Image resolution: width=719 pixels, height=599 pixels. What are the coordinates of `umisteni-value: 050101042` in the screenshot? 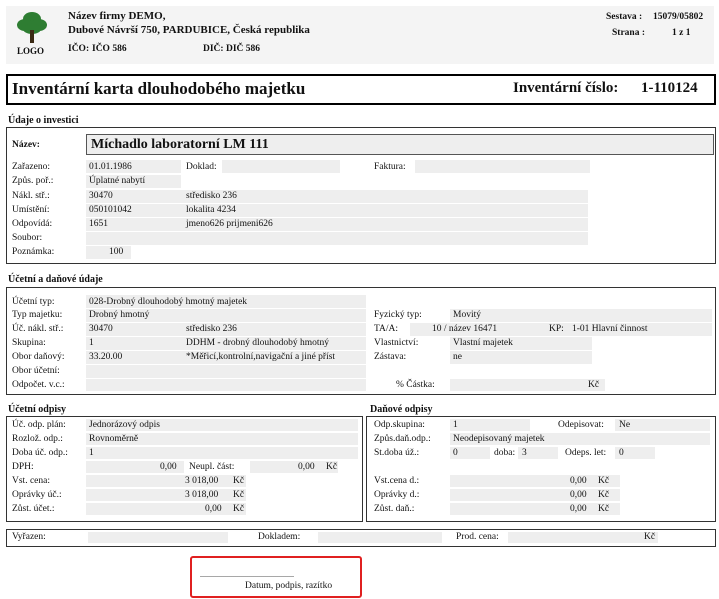 It's located at (110, 210).